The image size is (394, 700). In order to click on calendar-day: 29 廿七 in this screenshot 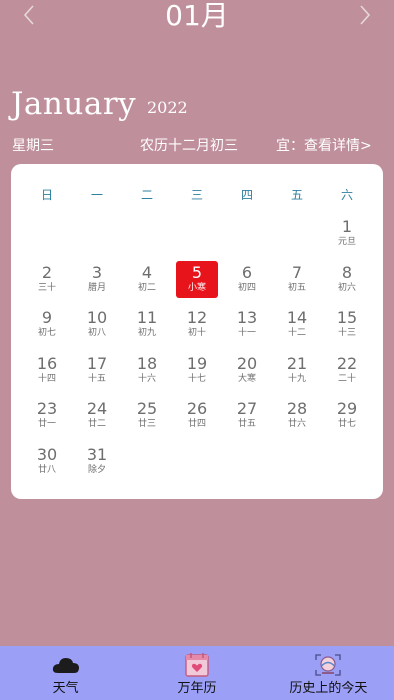, I will do `click(347, 415)`.